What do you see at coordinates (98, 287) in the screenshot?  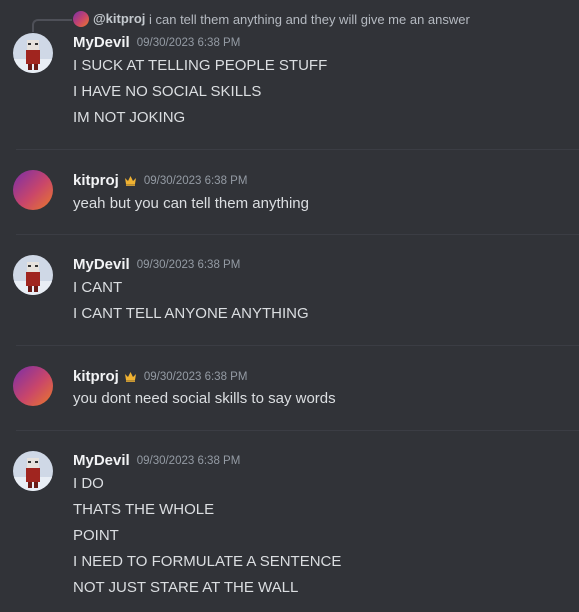 I see `message-text: I CANT` at bounding box center [98, 287].